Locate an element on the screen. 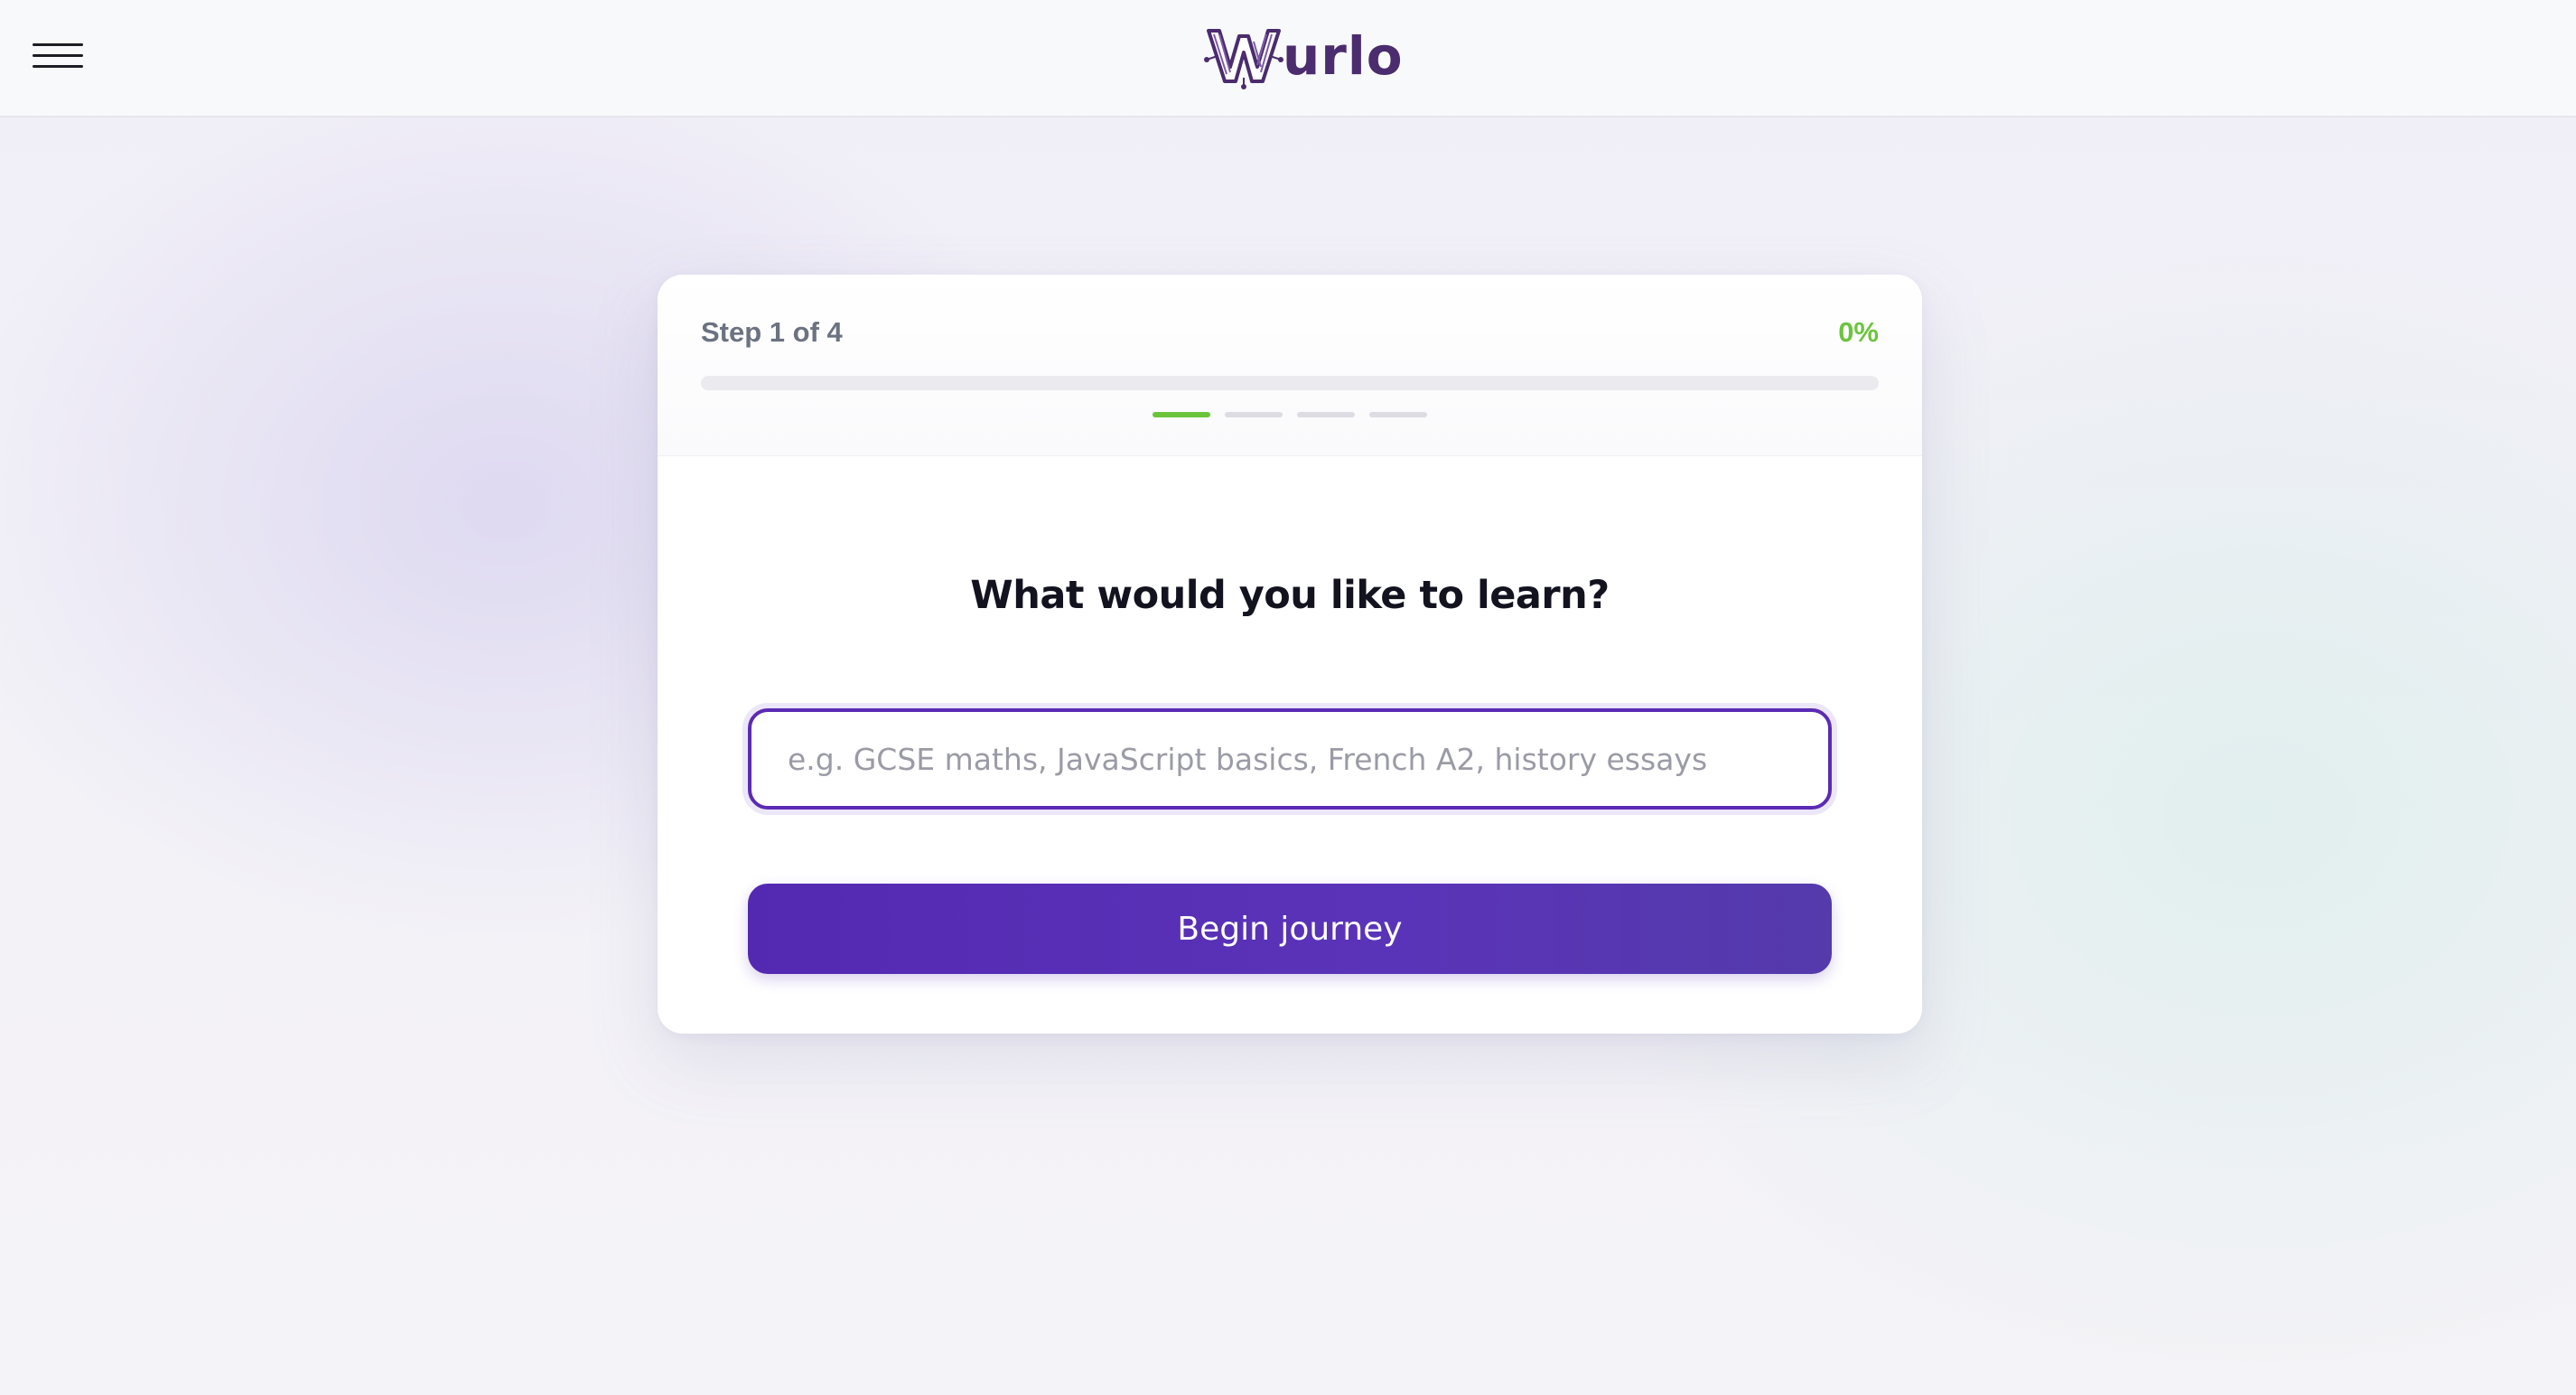  wurlo-logo: urlo is located at coordinates (1302, 56).